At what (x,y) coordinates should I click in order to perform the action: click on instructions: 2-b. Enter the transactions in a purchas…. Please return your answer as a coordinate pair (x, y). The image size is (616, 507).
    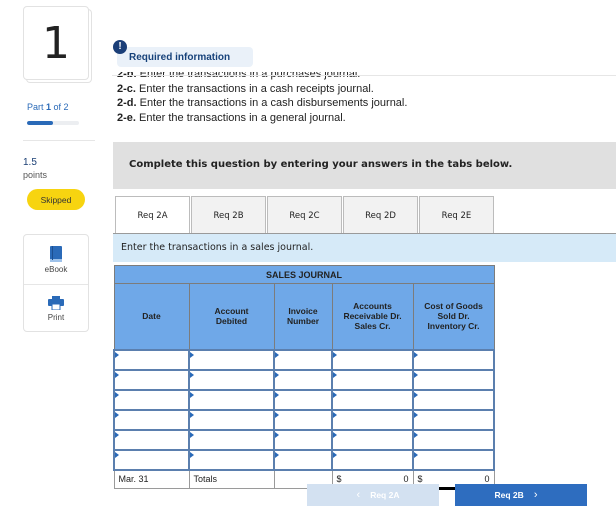
    Looking at the image, I should click on (357, 102).